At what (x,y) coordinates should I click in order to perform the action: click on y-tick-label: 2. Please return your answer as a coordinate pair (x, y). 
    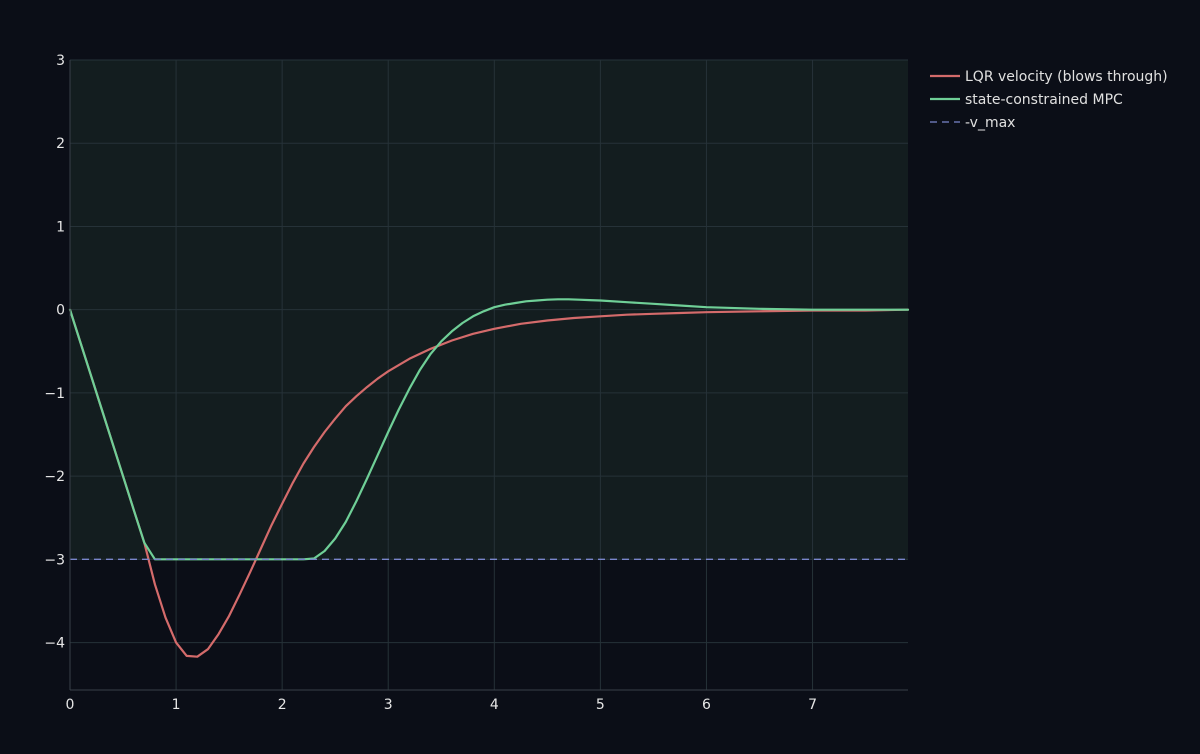
    Looking at the image, I should click on (60, 144).